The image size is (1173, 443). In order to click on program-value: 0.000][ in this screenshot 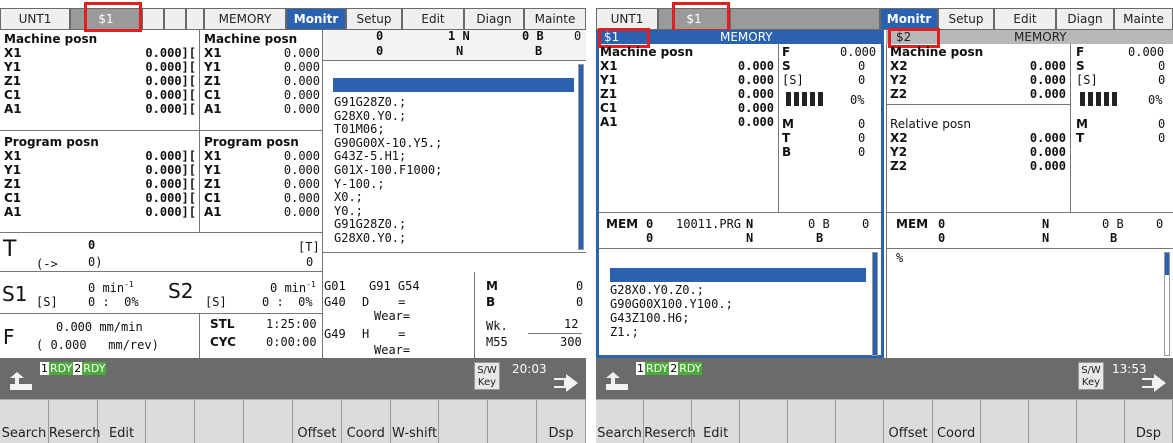, I will do `click(170, 198)`.